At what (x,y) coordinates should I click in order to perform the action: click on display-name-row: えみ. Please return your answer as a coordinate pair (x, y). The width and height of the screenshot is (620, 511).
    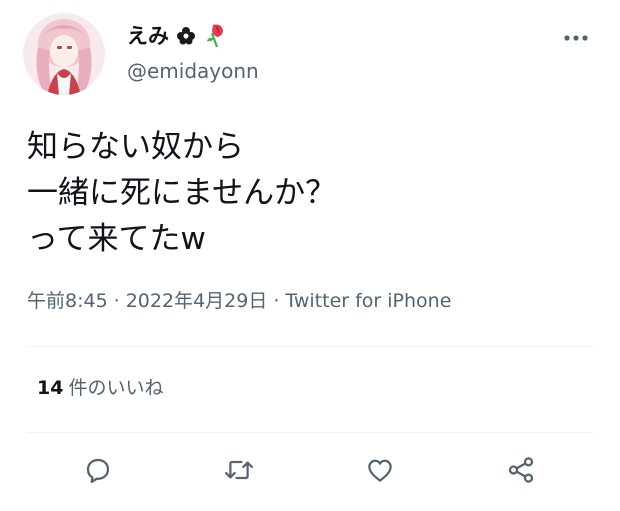
    Looking at the image, I should click on (178, 36).